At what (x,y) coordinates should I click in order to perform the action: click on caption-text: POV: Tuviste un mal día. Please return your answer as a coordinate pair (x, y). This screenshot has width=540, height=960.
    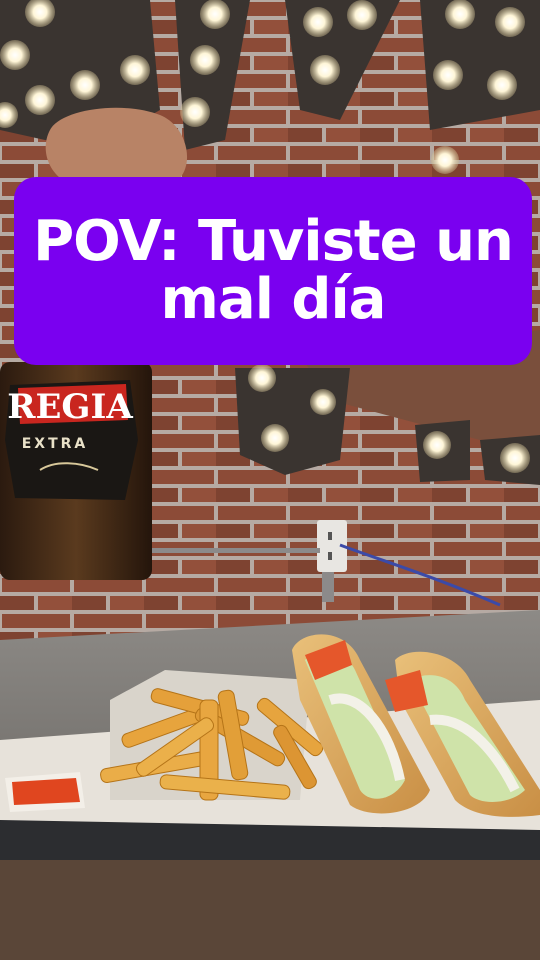
    Looking at the image, I should click on (273, 270).